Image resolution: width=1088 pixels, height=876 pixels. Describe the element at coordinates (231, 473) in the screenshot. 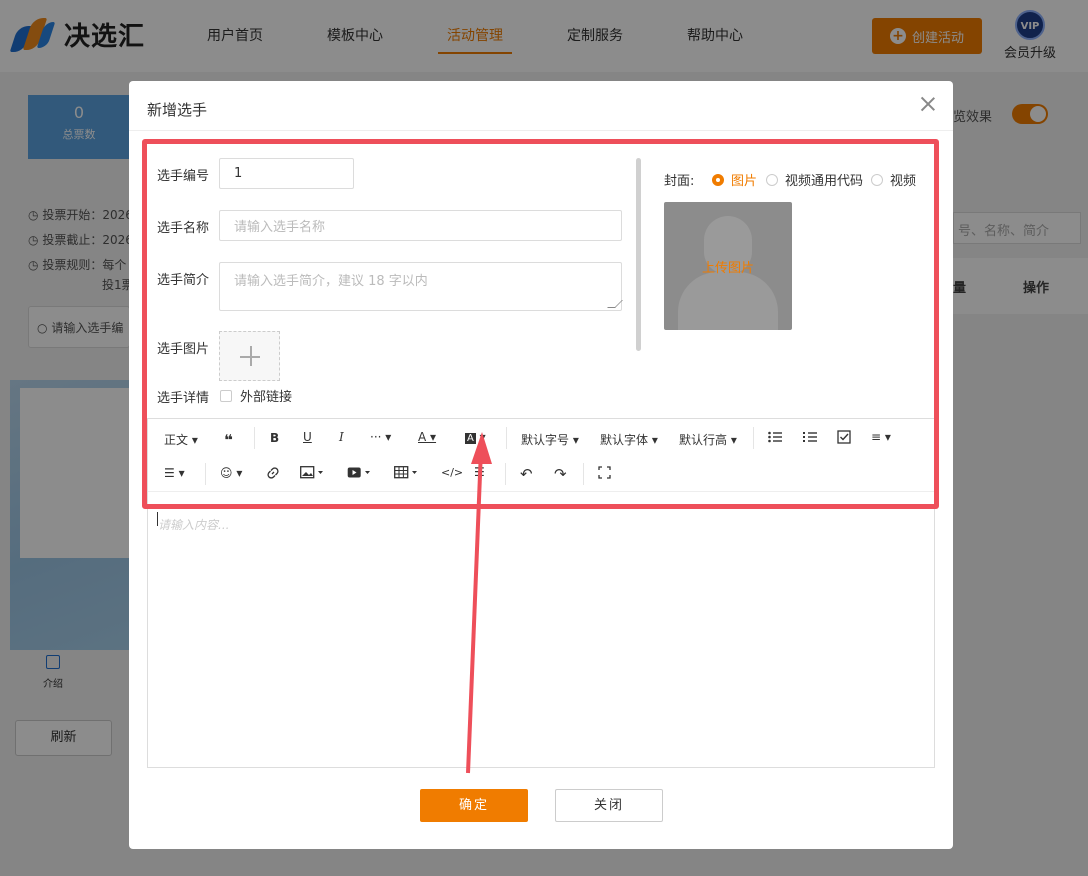

I see `emoji-icon: ☺ ▾` at that location.